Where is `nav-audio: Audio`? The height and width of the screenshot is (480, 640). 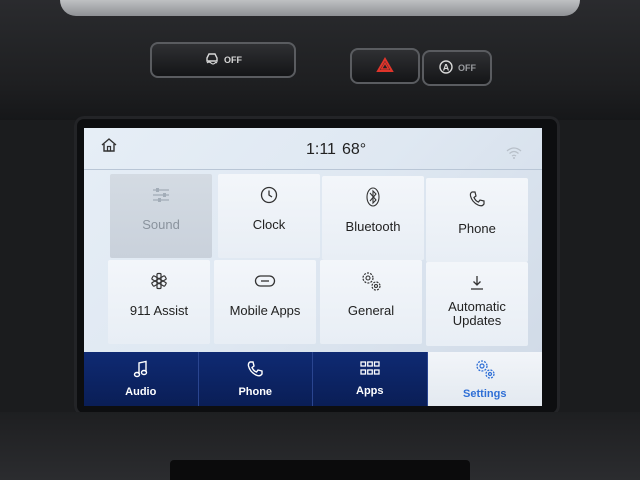 nav-audio: Audio is located at coordinates (141, 379).